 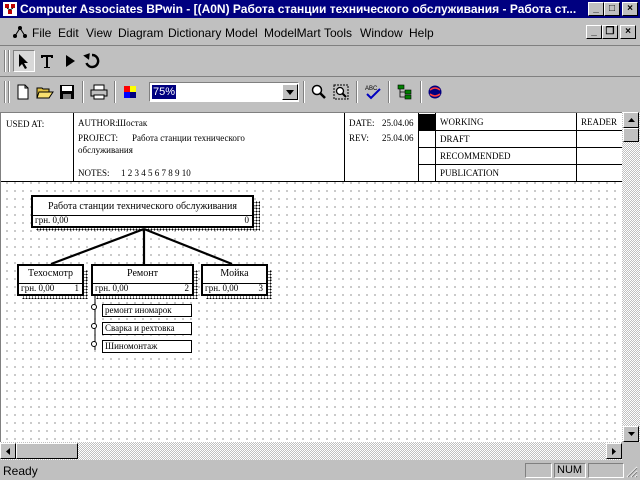 I want to click on undo-tool-button, so click(x=92, y=61).